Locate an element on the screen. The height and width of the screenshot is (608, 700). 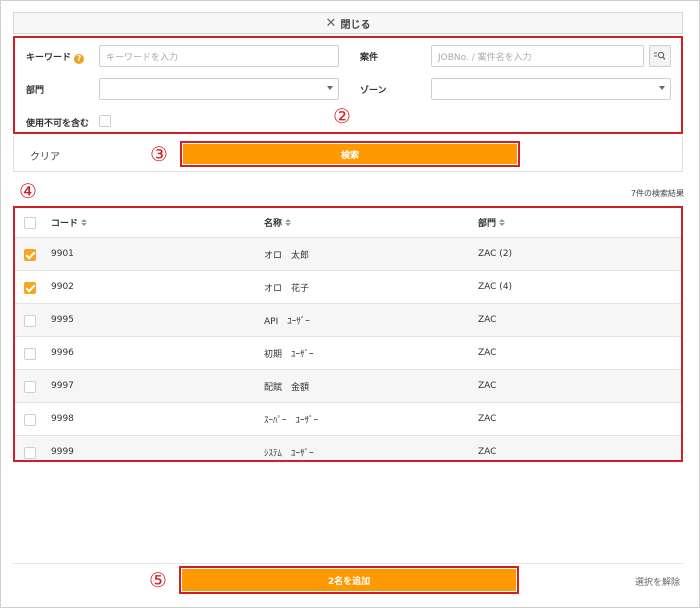
name-cell: 初期 ﾕｰｻﾞｰ is located at coordinates (289, 354).